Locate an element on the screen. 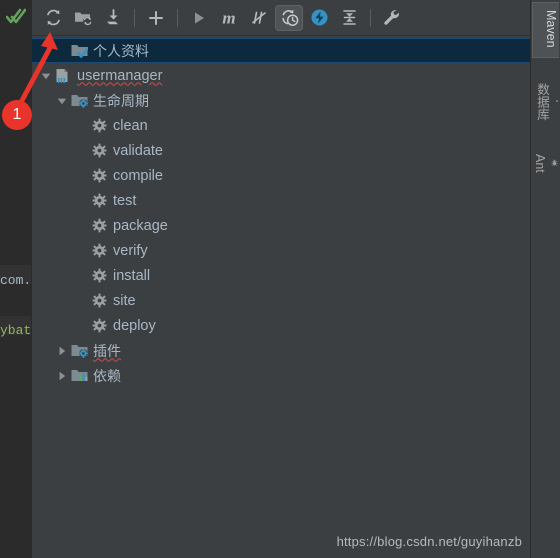 The image size is (560, 558). tree-row-package: package is located at coordinates (281, 225).